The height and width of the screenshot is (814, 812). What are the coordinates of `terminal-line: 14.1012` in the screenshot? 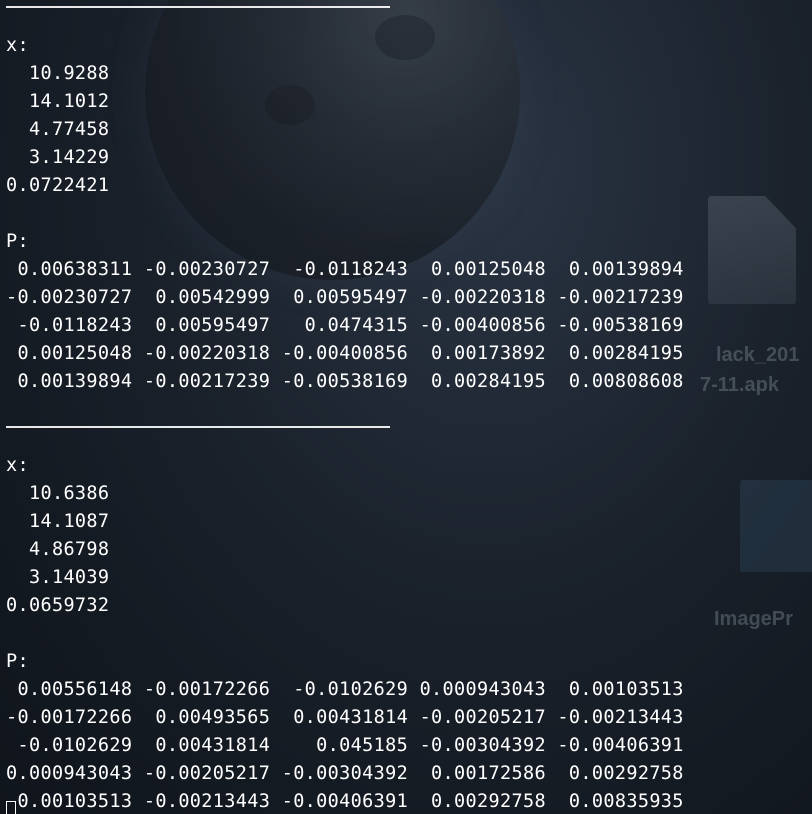 It's located at (58, 101).